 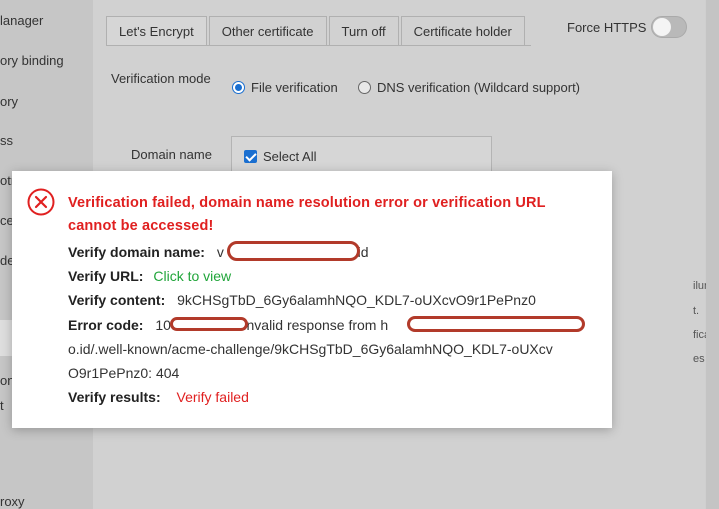 I want to click on select-all-checkbox, so click(x=250, y=156).